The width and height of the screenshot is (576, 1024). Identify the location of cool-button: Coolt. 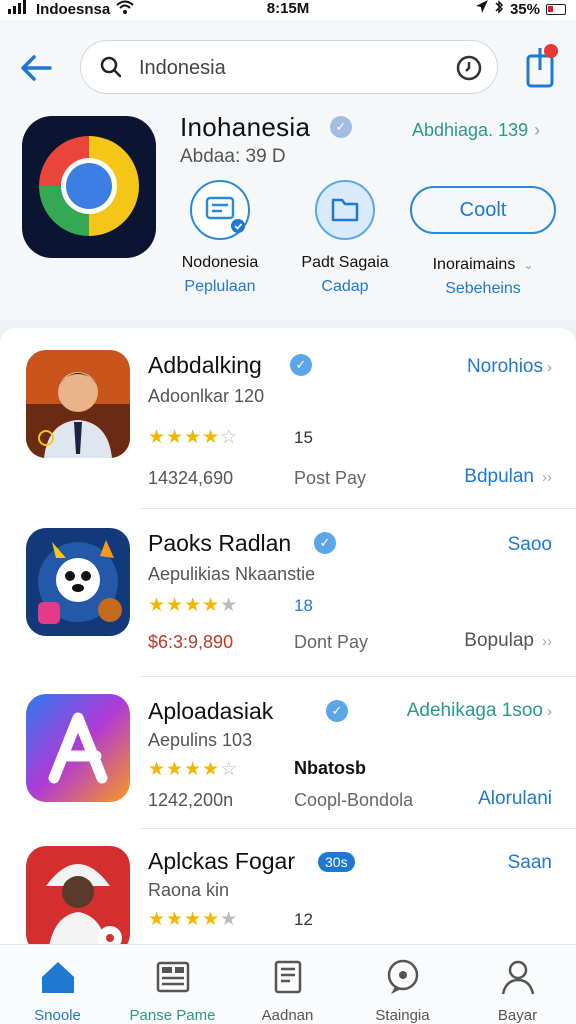
(483, 210).